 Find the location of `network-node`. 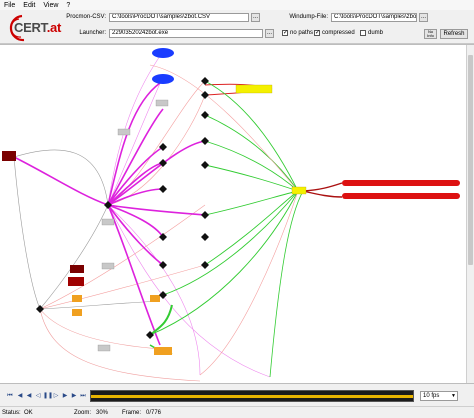

network-node is located at coordinates (299, 190).